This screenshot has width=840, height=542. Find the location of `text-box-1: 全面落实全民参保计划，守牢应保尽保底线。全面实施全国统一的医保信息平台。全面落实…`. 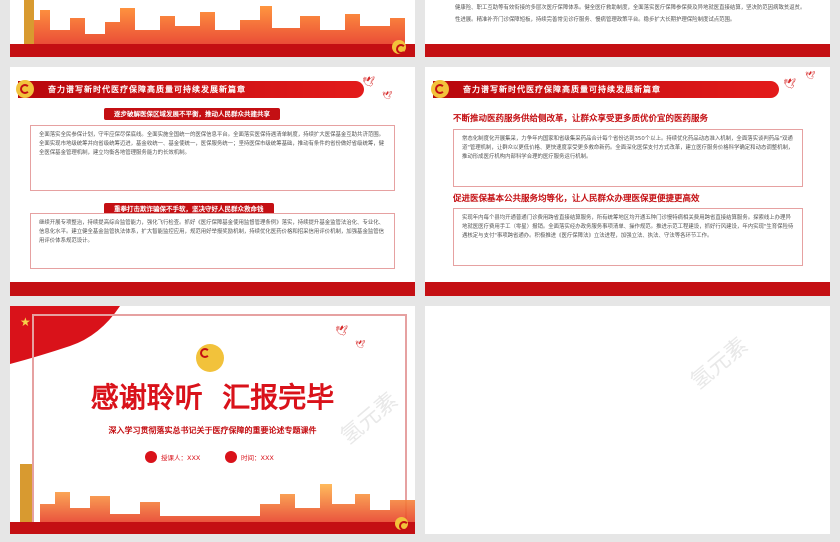

text-box-1: 全面落实全民参保计划，守牢应保尽保底线。全面实施全国统一的医保信息平台。全面落实… is located at coordinates (212, 158).